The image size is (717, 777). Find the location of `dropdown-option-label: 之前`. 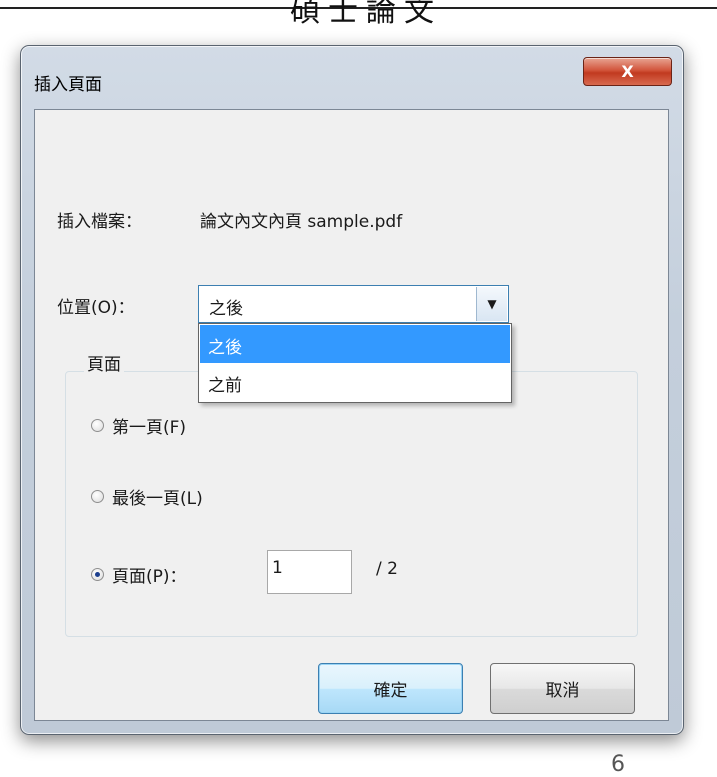

dropdown-option-label: 之前 is located at coordinates (225, 386).